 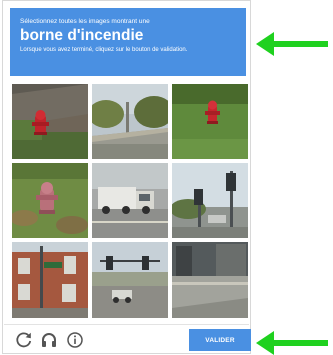 I want to click on truck-photo, so click(x=130, y=200).